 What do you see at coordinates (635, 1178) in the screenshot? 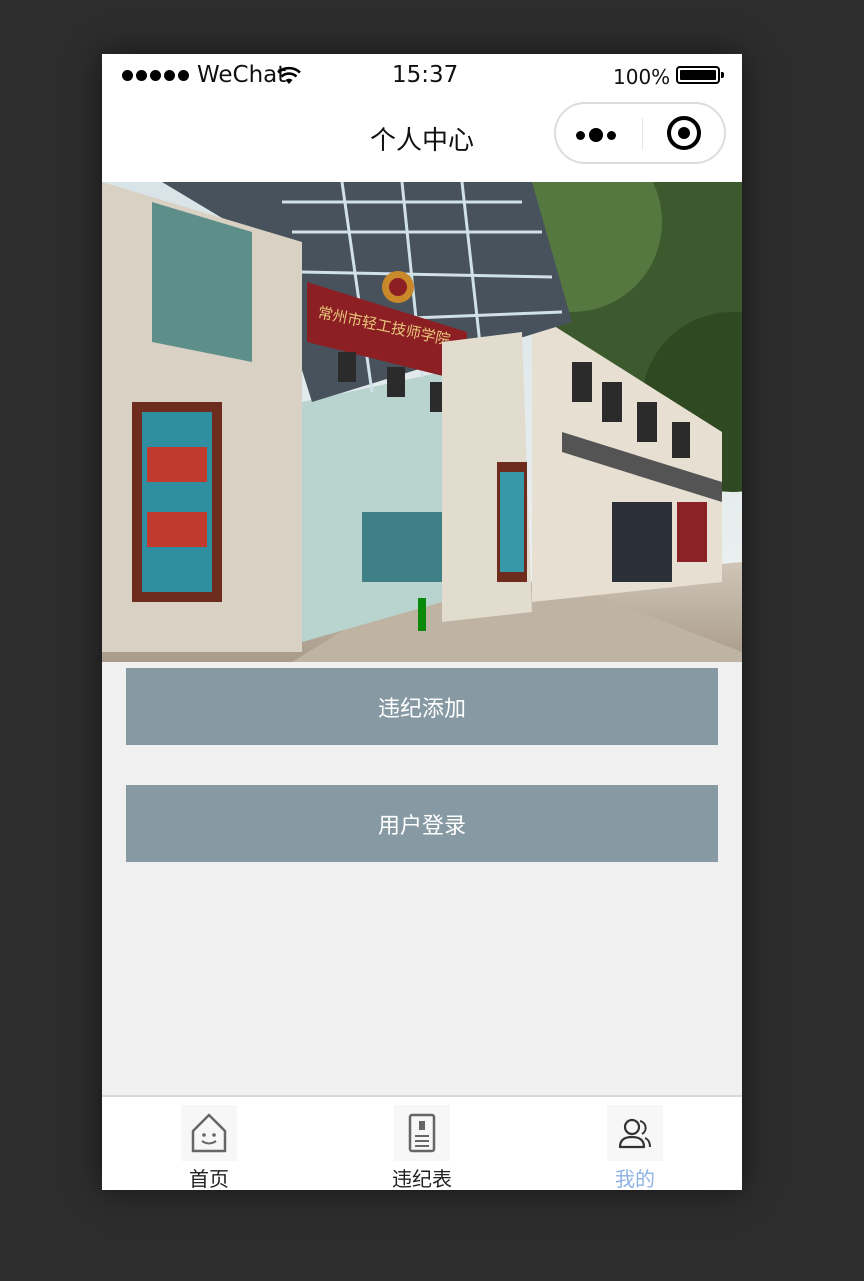
I see `tab-mine-label: 我的` at bounding box center [635, 1178].